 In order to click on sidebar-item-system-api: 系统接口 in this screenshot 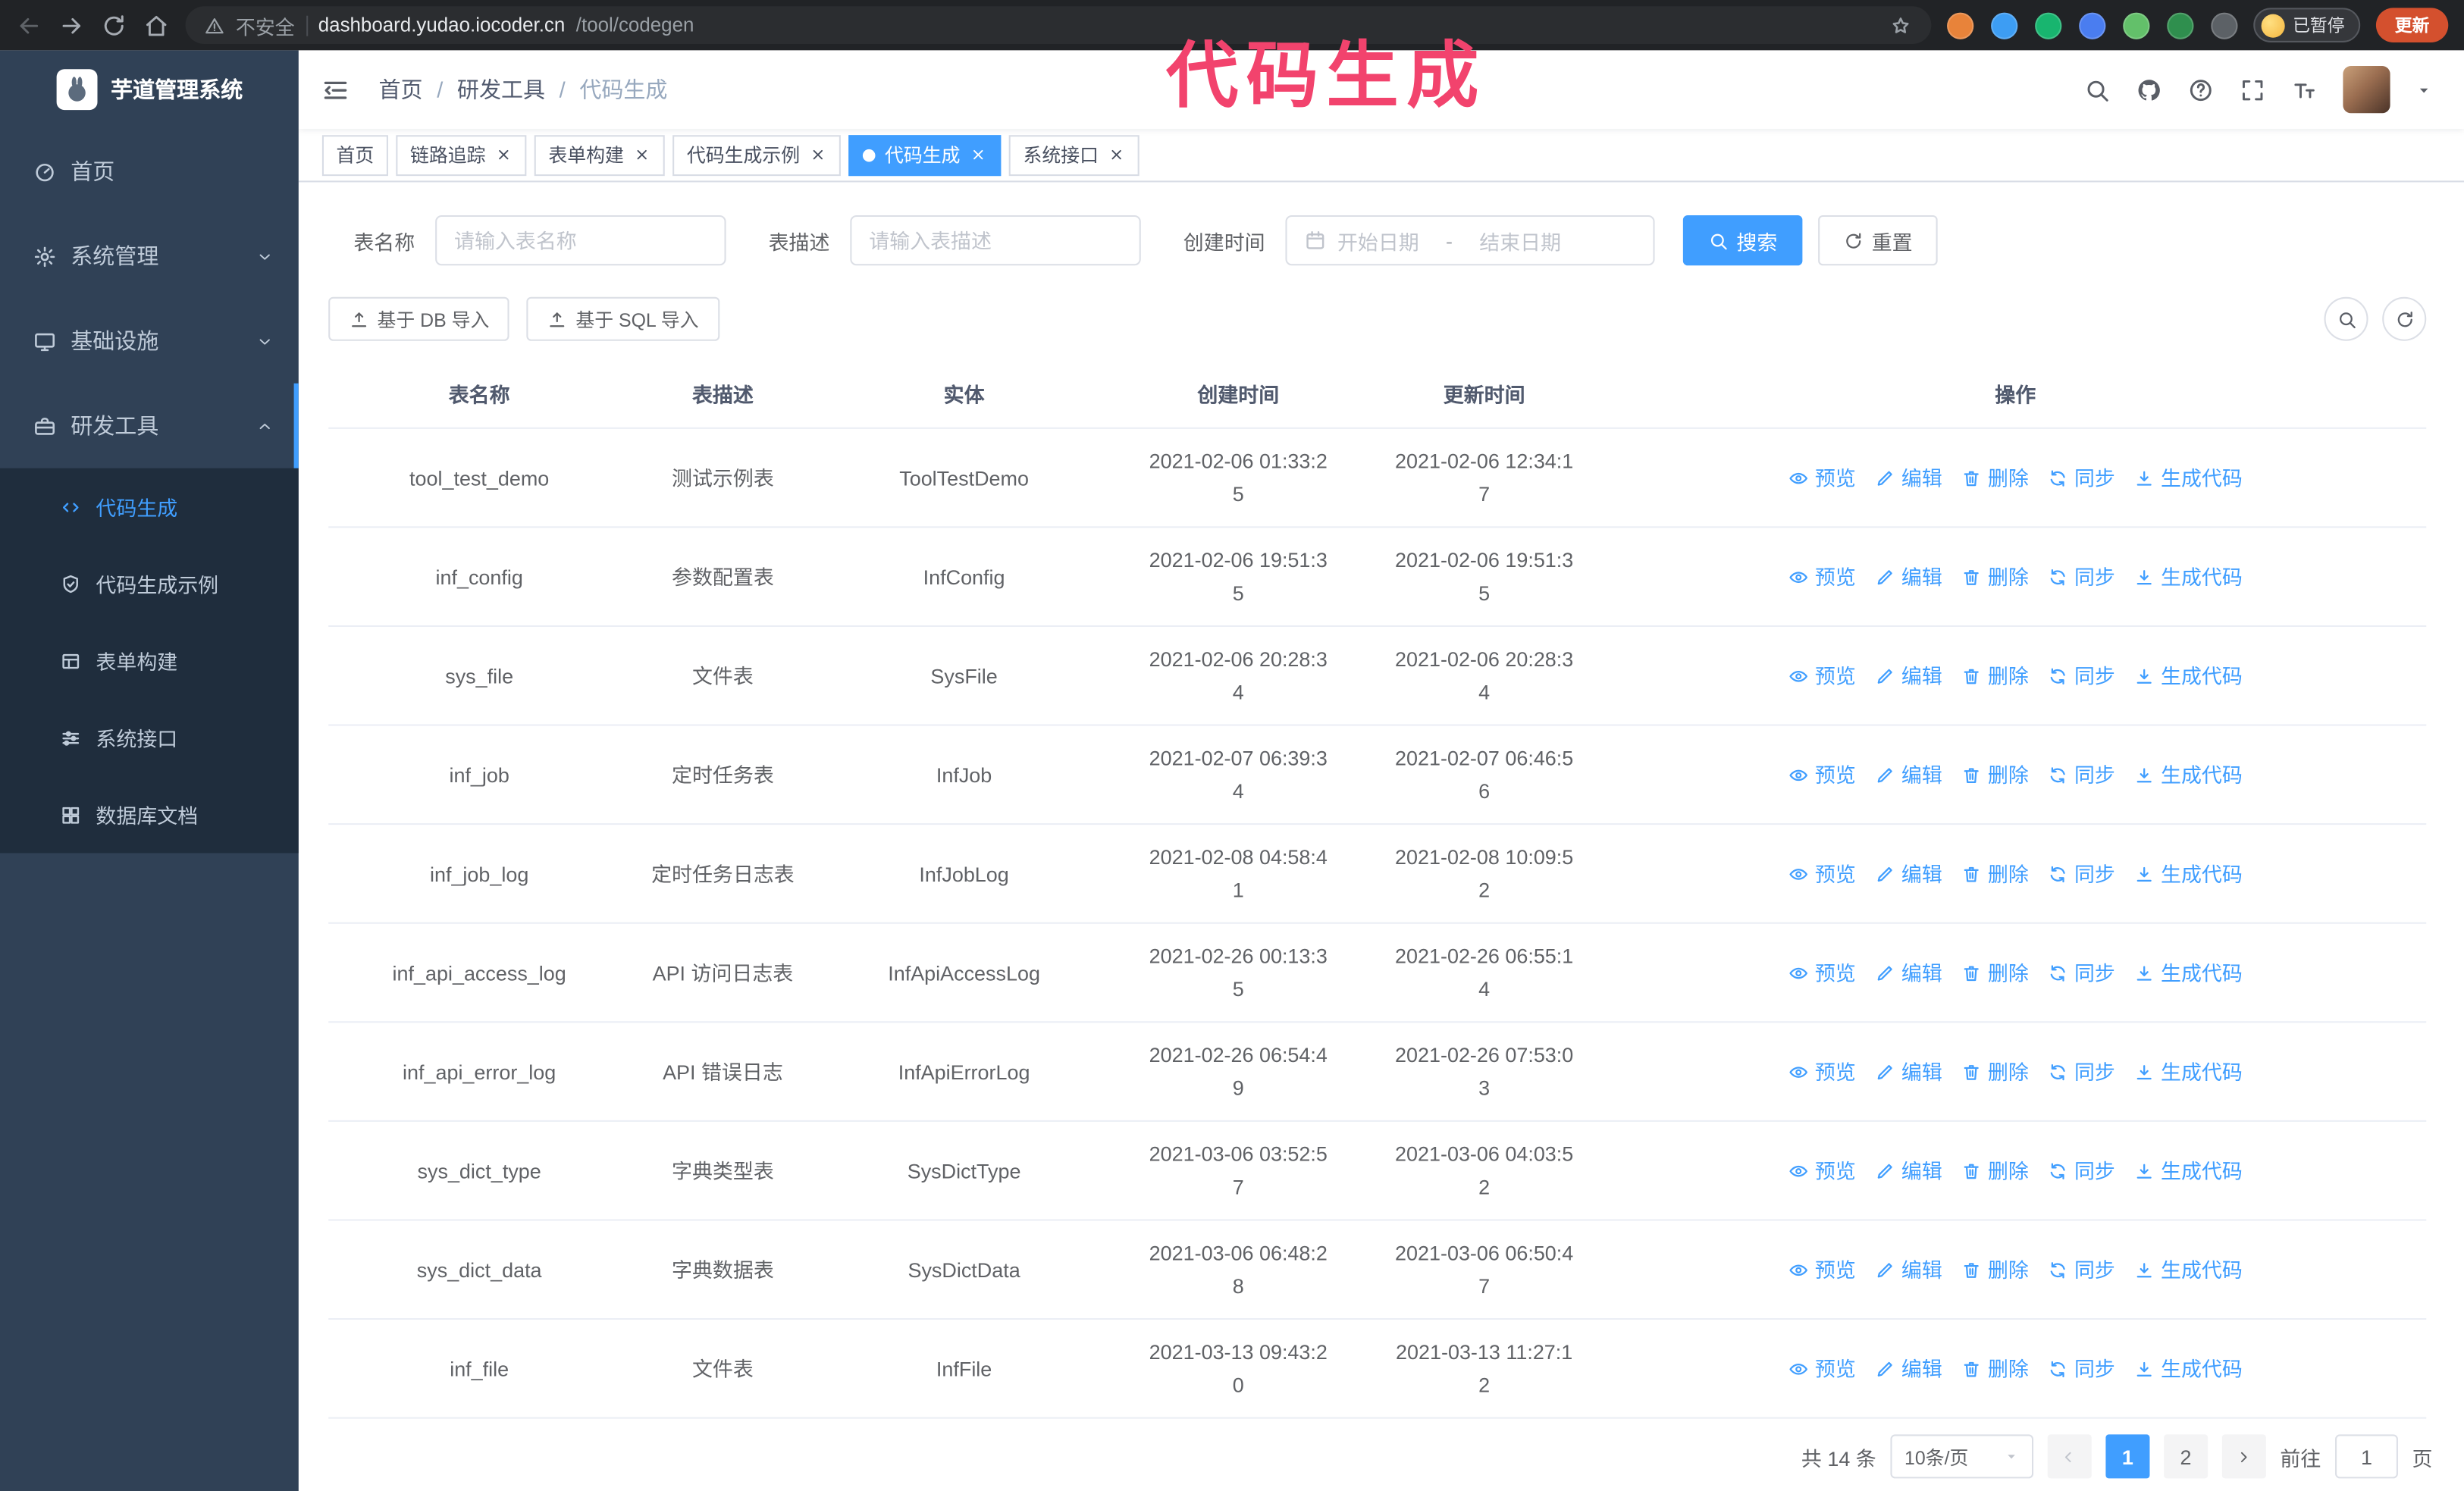, I will do `click(150, 737)`.